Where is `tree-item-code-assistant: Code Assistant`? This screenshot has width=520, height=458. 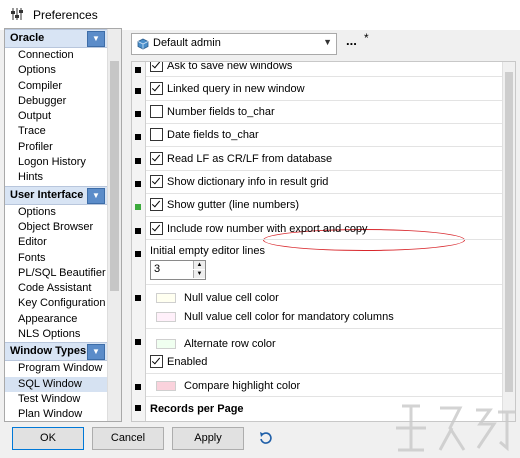
tree-item-code-assistant: Code Assistant is located at coordinates (63, 288).